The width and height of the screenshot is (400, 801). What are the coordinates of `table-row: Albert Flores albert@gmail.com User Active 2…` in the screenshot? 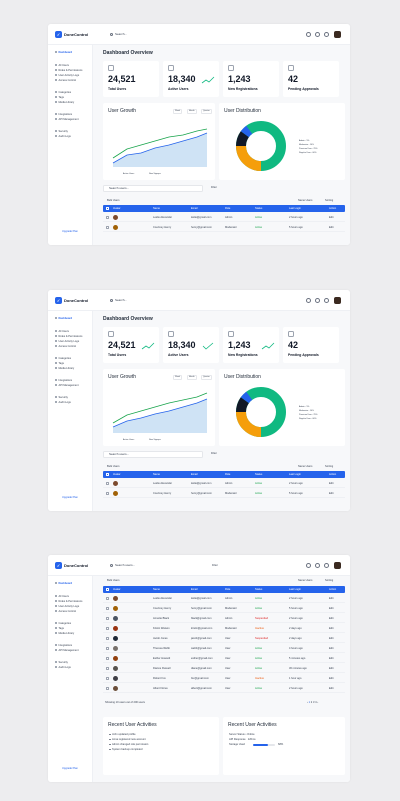 It's located at (224, 688).